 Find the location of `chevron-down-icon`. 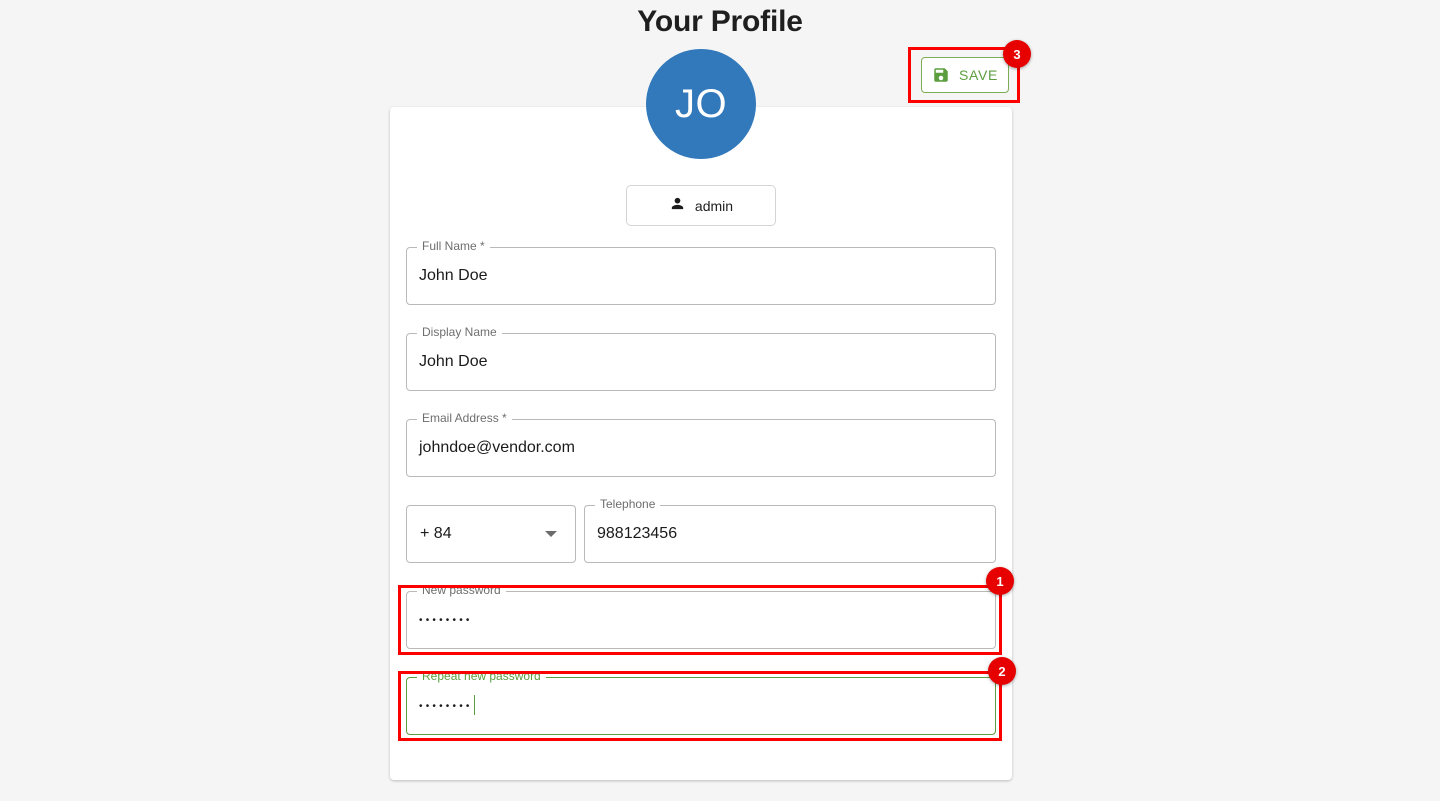

chevron-down-icon is located at coordinates (551, 534).